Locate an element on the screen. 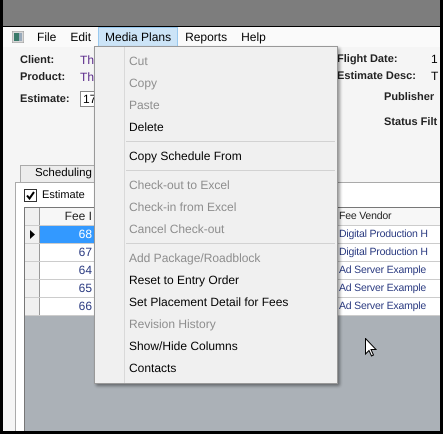 The image size is (443, 434). table-cell: 68 is located at coordinates (68, 234).